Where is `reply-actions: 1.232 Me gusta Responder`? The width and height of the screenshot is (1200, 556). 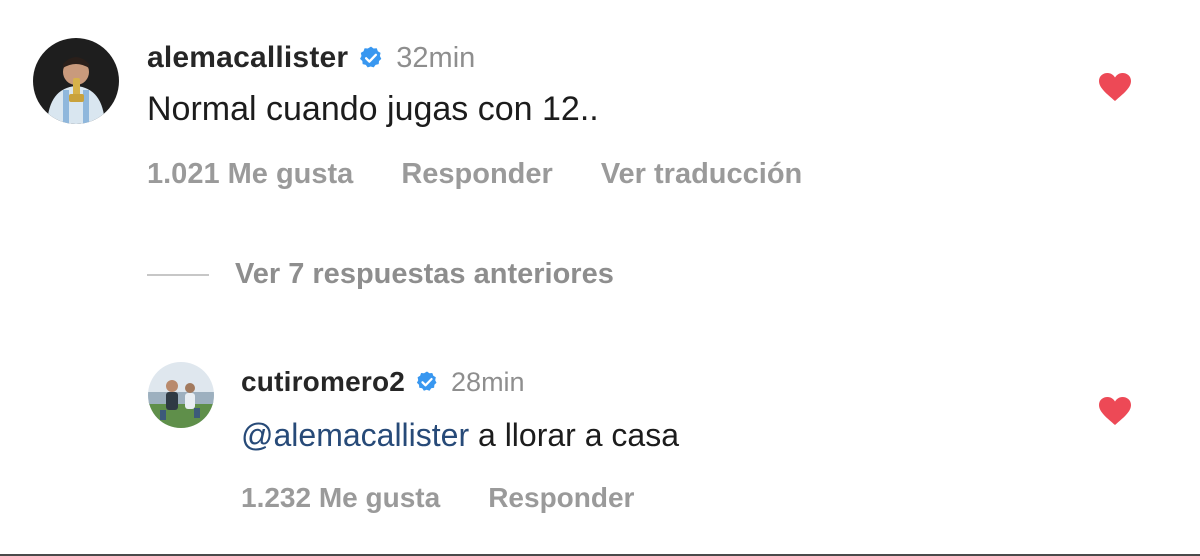 reply-actions: 1.232 Me gusta Responder is located at coordinates (437, 498).